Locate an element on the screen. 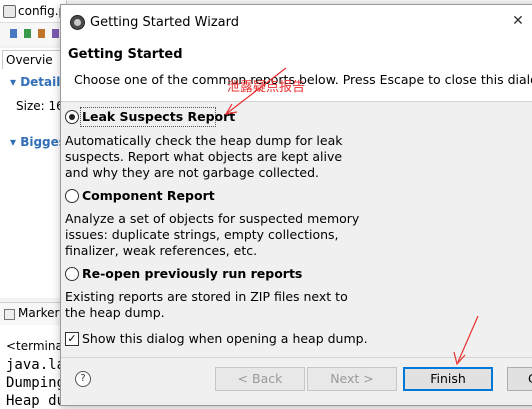 The image size is (532, 409). next-button: Next > is located at coordinates (352, 379).